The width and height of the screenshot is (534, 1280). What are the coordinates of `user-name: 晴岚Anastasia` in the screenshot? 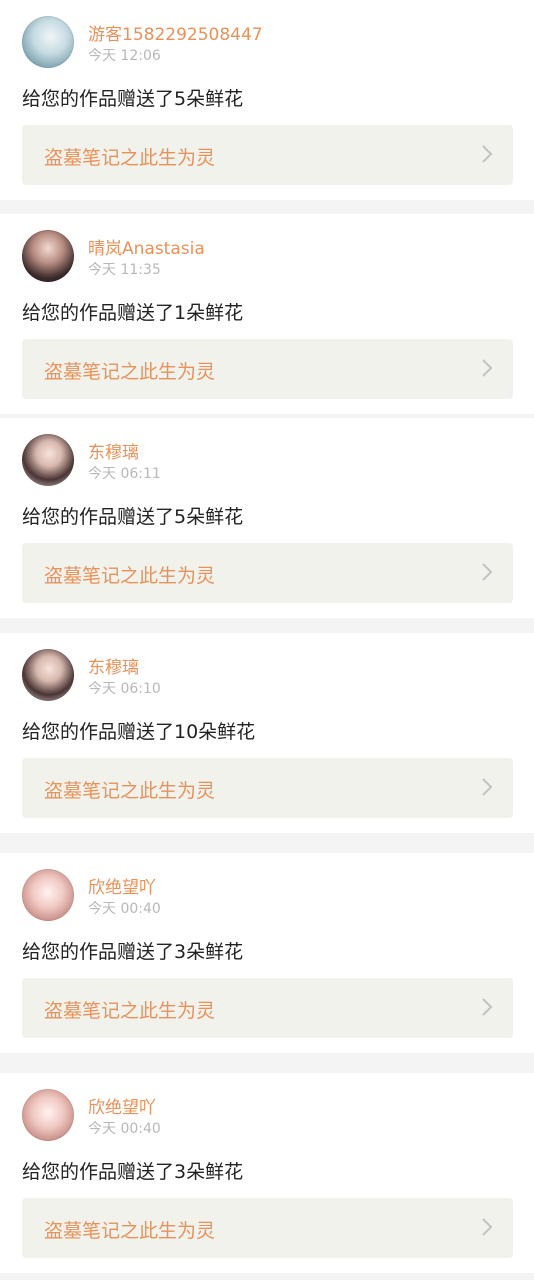 It's located at (146, 246).